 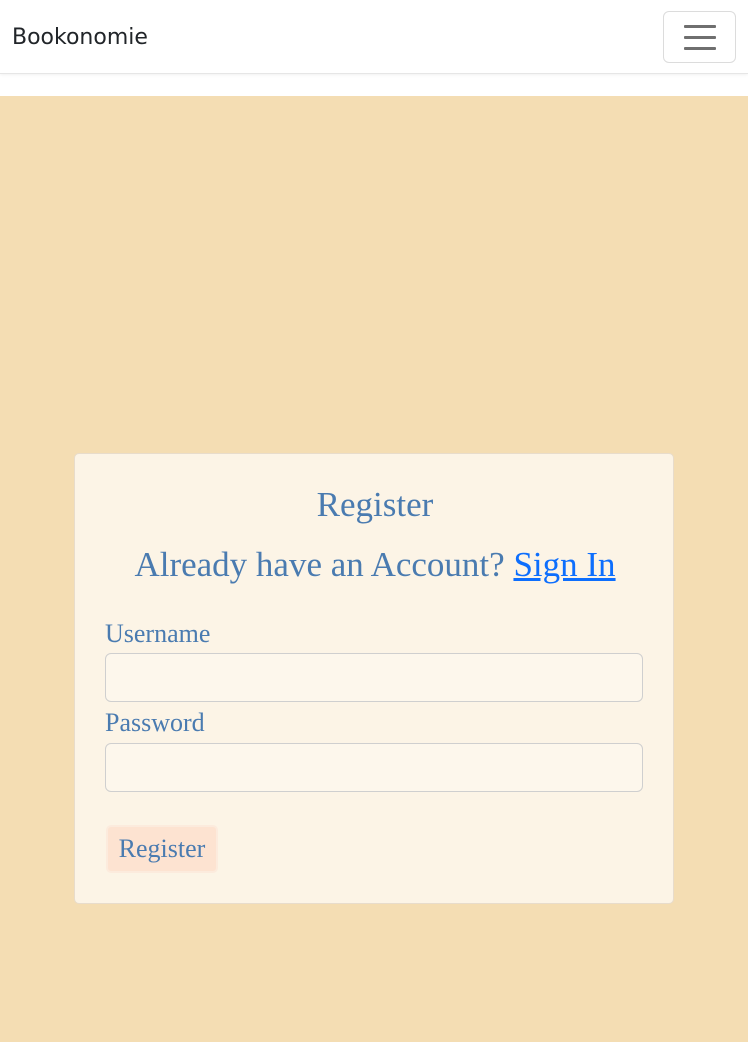 What do you see at coordinates (155, 722) in the screenshot?
I see `password-label: Password` at bounding box center [155, 722].